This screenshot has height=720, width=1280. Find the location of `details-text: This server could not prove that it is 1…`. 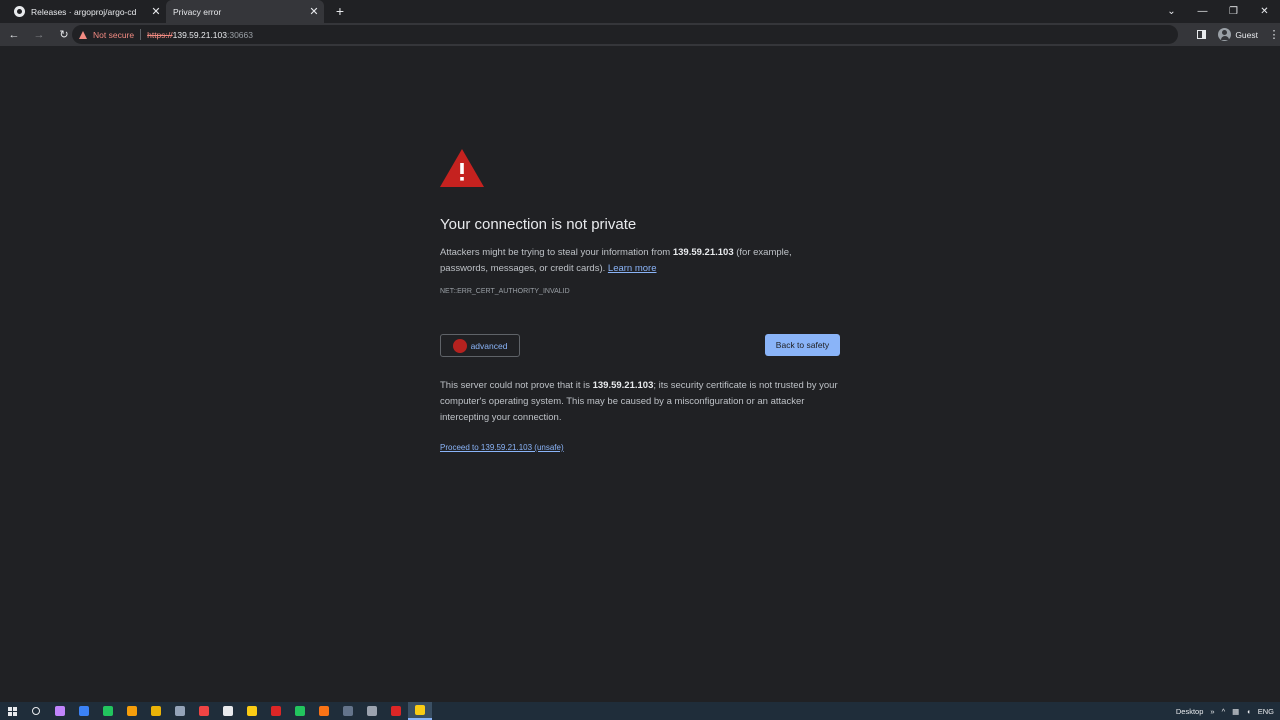

details-text: This server could not prove that it is 1… is located at coordinates (645, 402).